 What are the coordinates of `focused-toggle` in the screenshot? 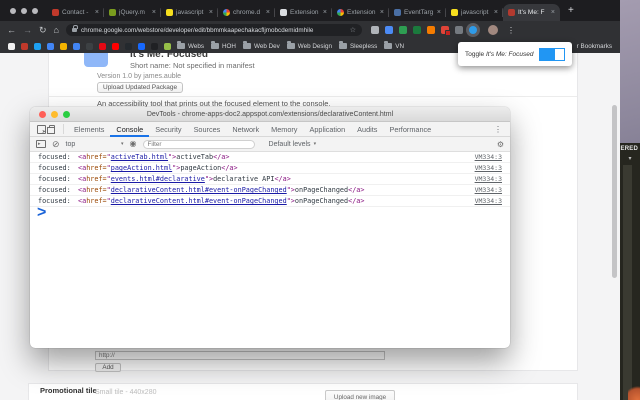 It's located at (552, 54).